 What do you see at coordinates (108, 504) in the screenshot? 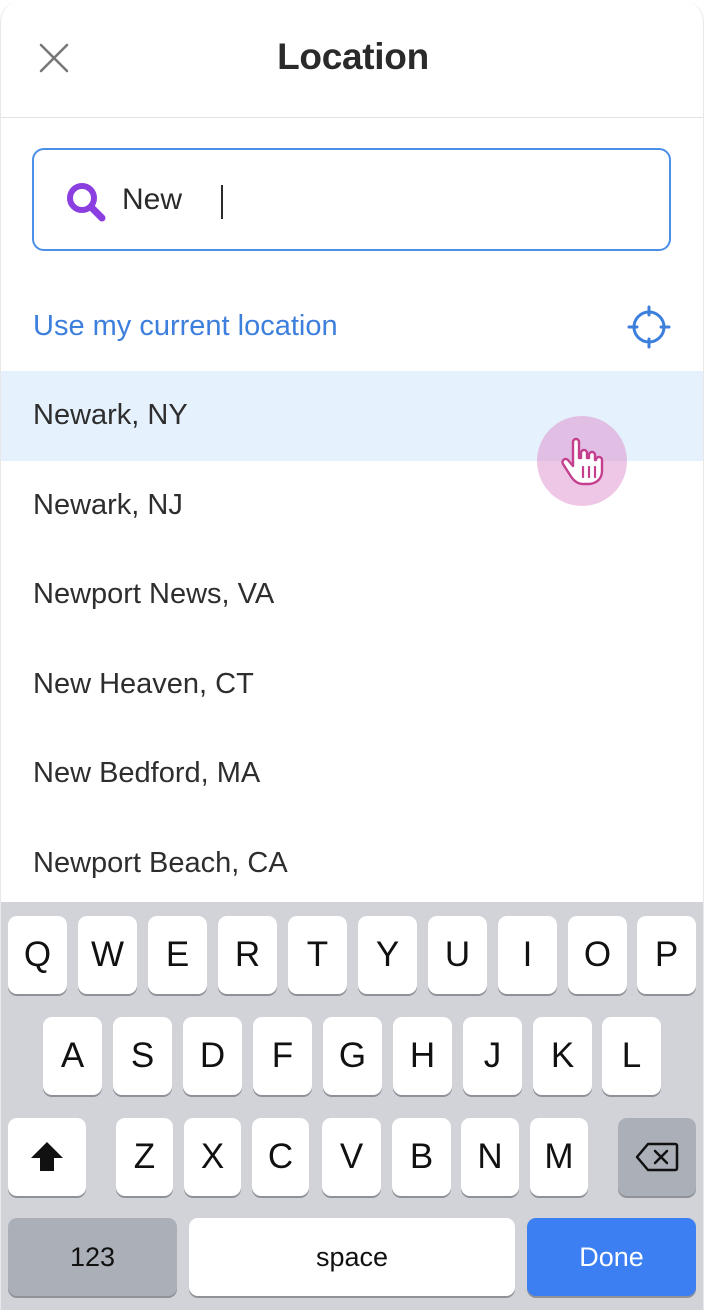
I see `result-label: Newark, NJ` at bounding box center [108, 504].